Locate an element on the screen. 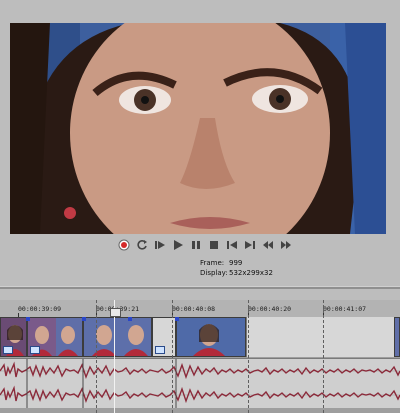  pause-icon is located at coordinates (195, 245).